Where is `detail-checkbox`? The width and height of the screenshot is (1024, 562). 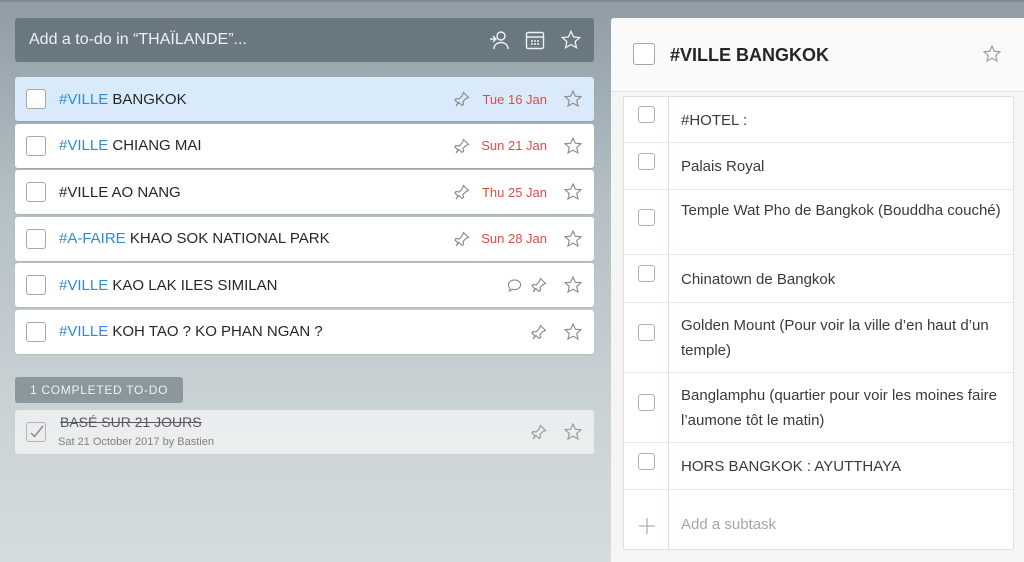
detail-checkbox is located at coordinates (644, 54).